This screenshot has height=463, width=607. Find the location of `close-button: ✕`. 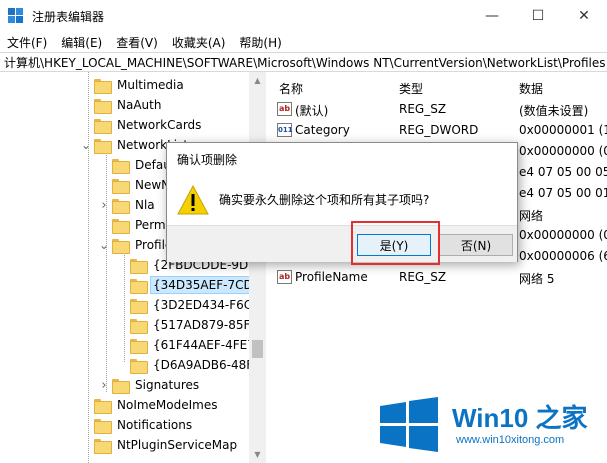

close-button: ✕ is located at coordinates (584, 16).